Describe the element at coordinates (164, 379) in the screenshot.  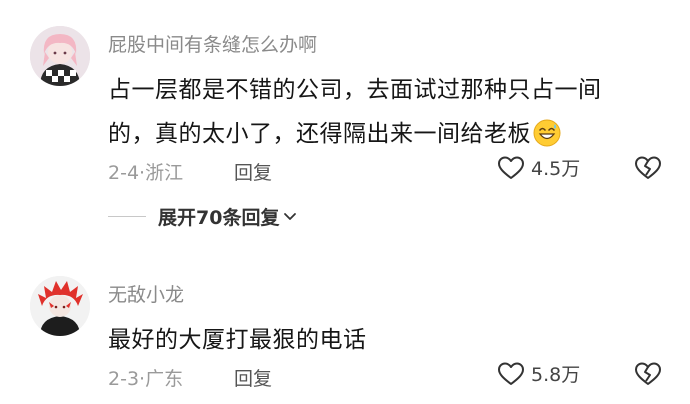
I see `comment-location: 广东` at that location.